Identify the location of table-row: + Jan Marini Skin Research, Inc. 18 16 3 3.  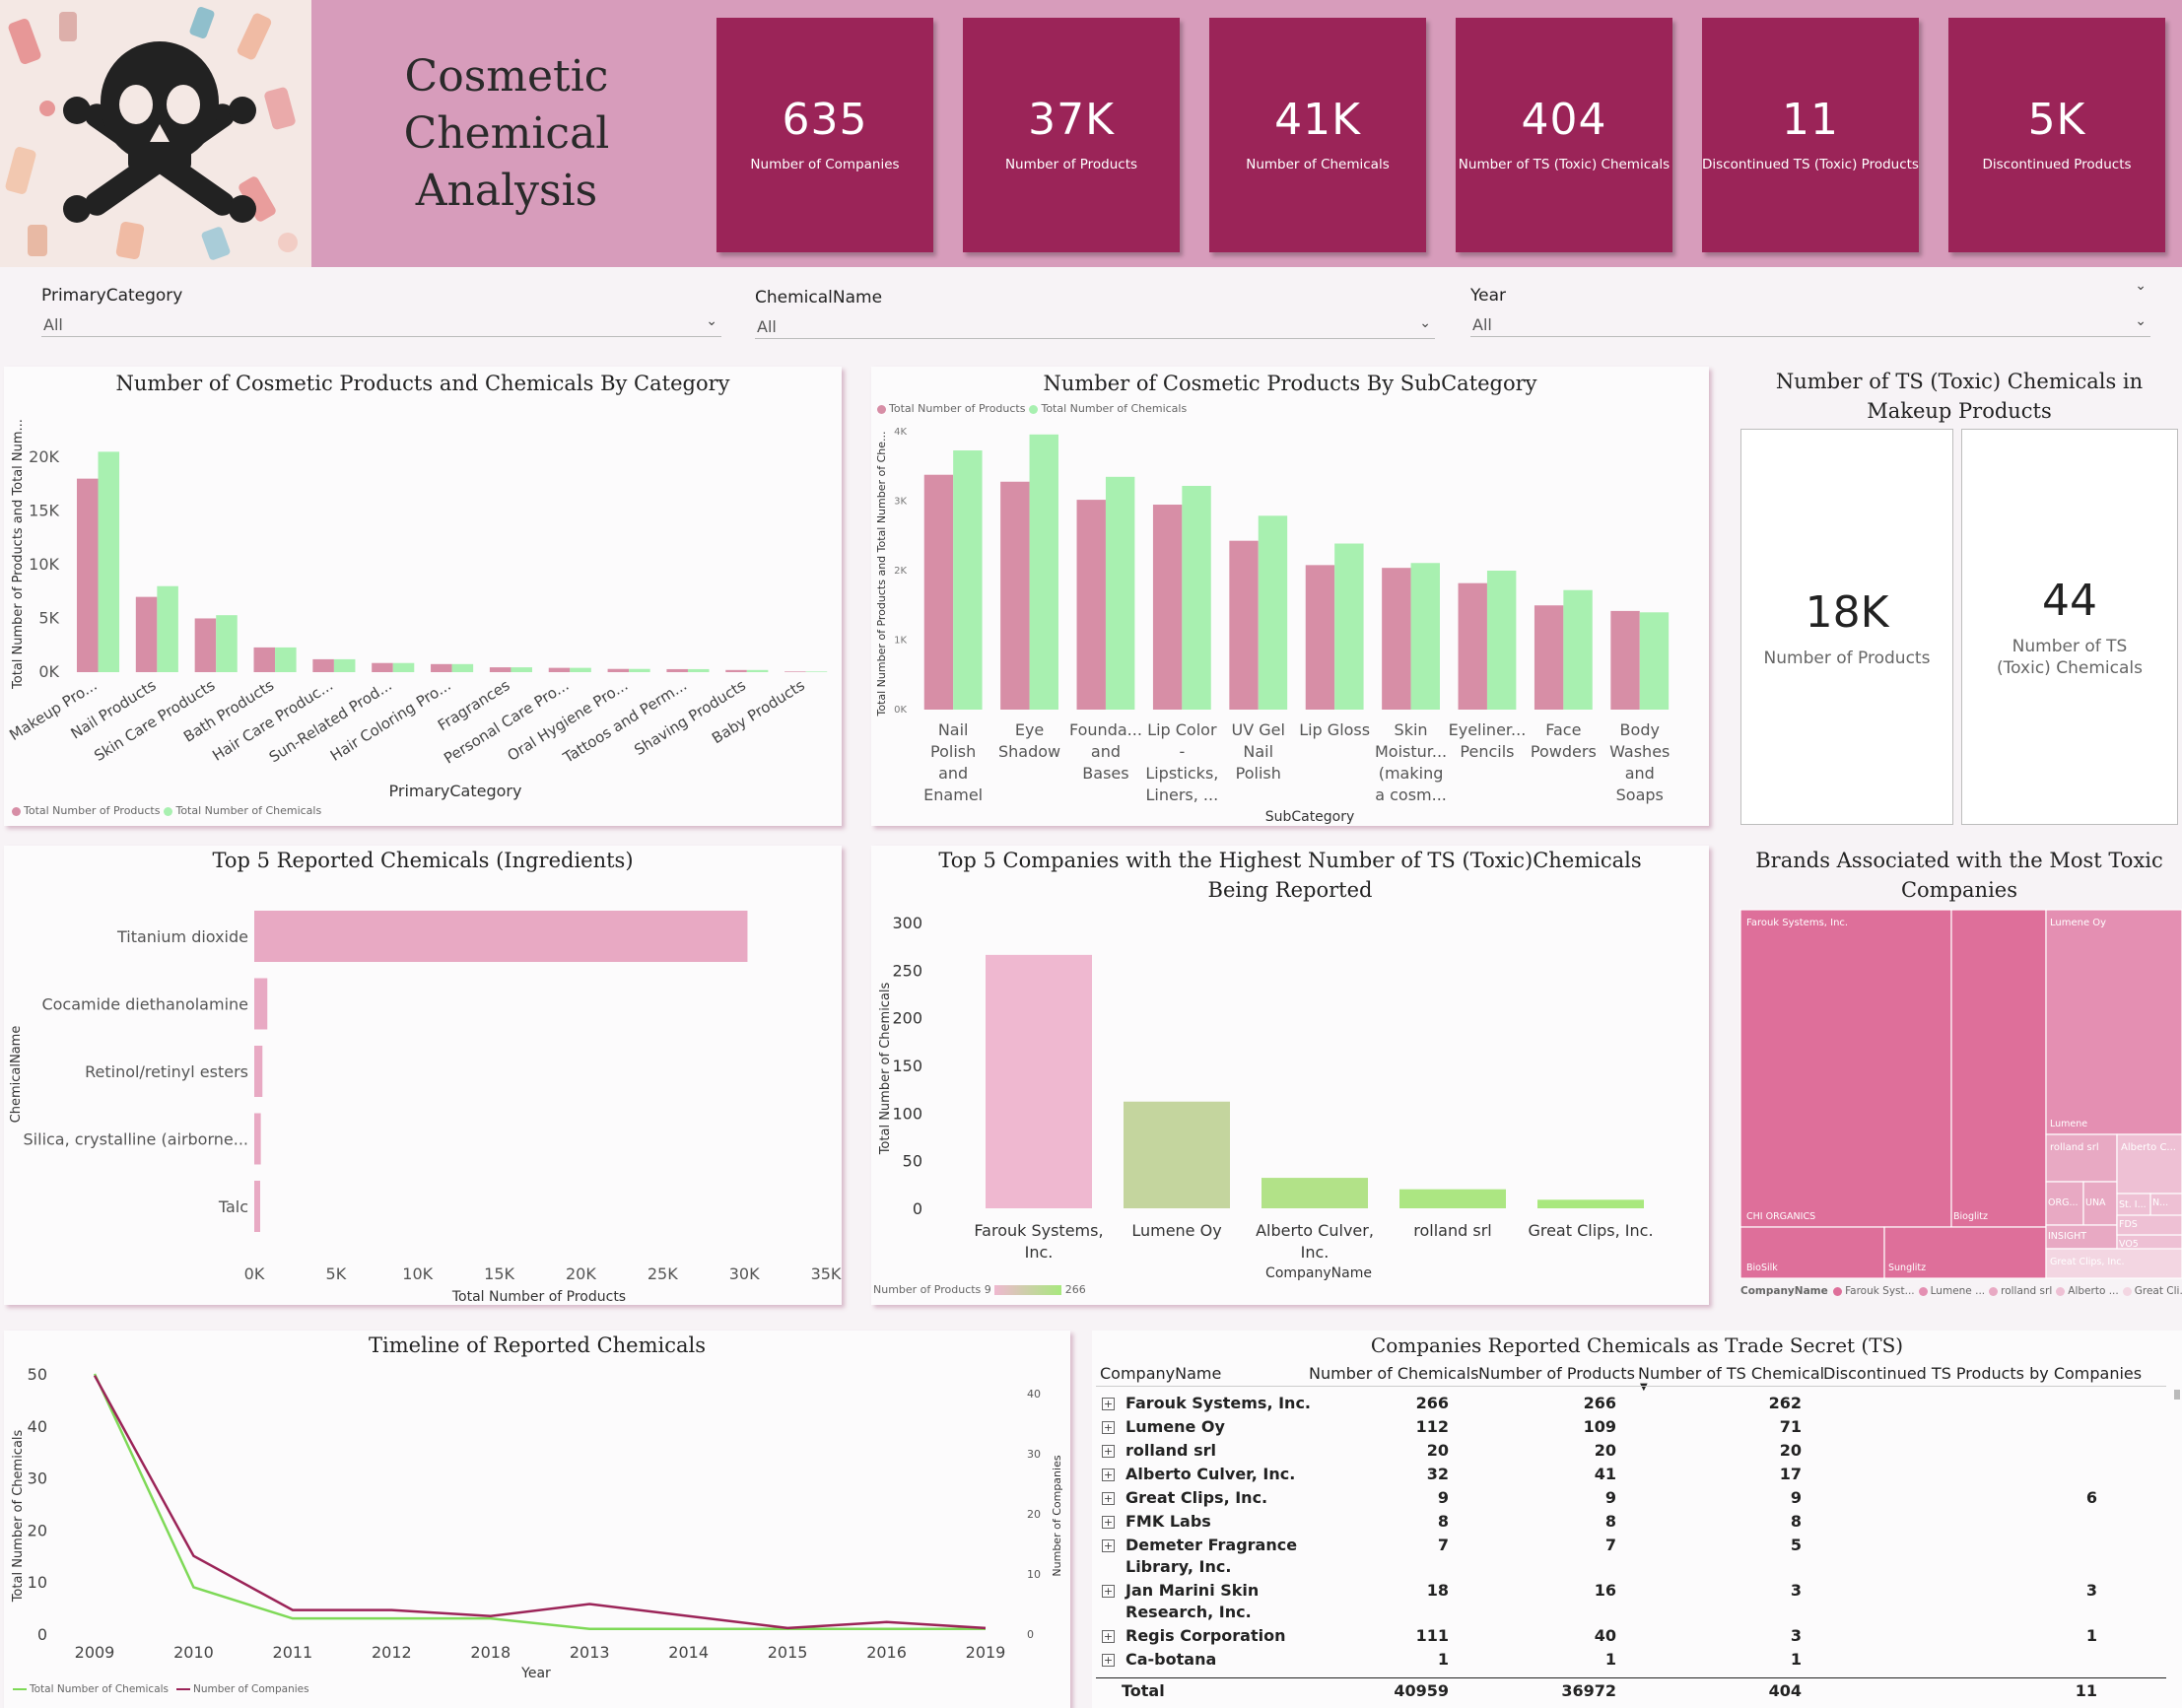
(1634, 1603).